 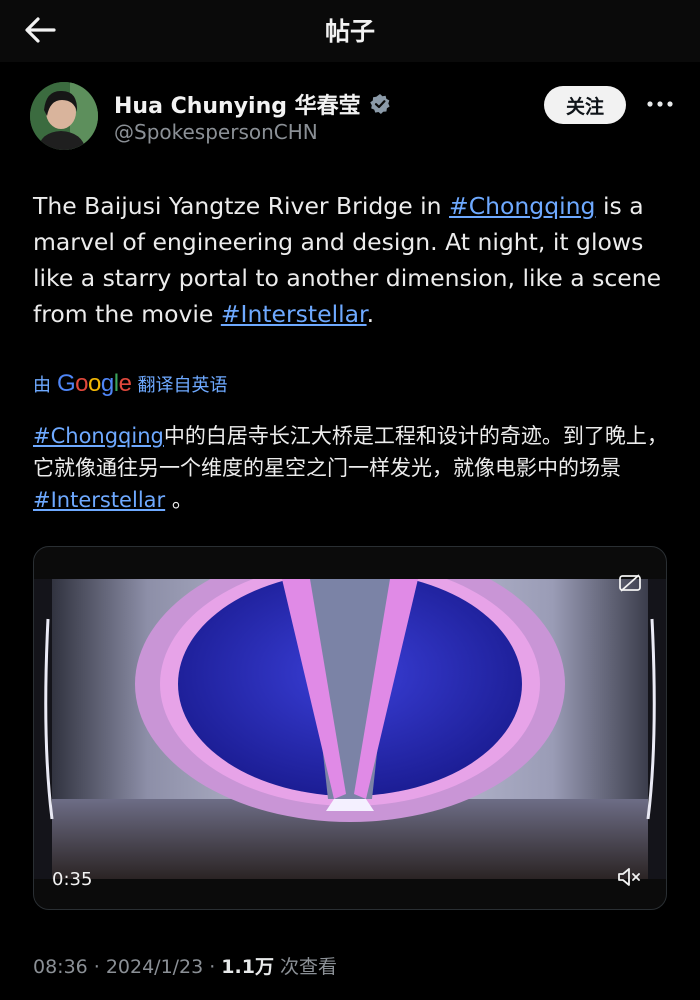 I want to click on translated-from-label: 翻译自英语, so click(x=182, y=385).